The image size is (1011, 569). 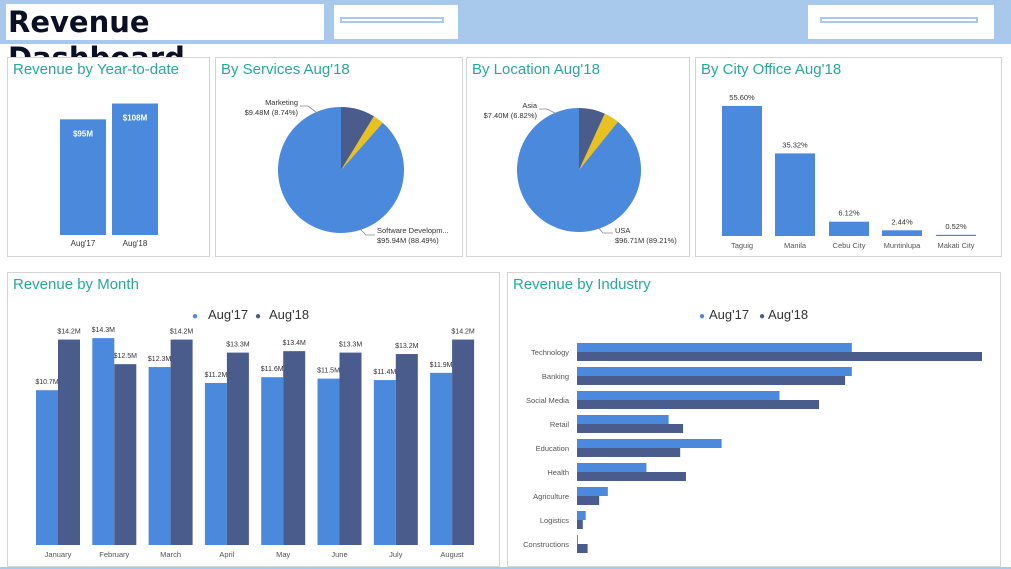 I want to click on legend-aug18-label: Aug'18, so click(x=788, y=314).